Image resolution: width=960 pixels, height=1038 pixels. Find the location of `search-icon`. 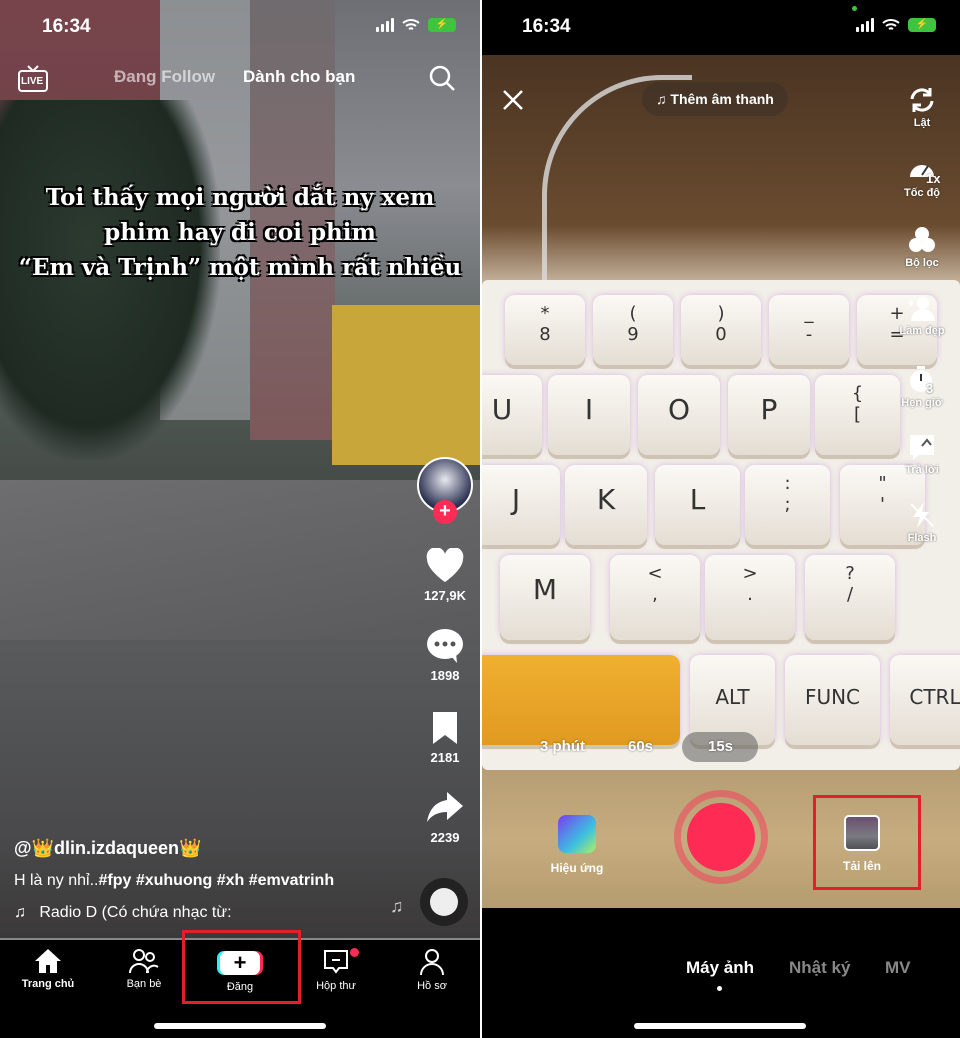

search-icon is located at coordinates (442, 78).